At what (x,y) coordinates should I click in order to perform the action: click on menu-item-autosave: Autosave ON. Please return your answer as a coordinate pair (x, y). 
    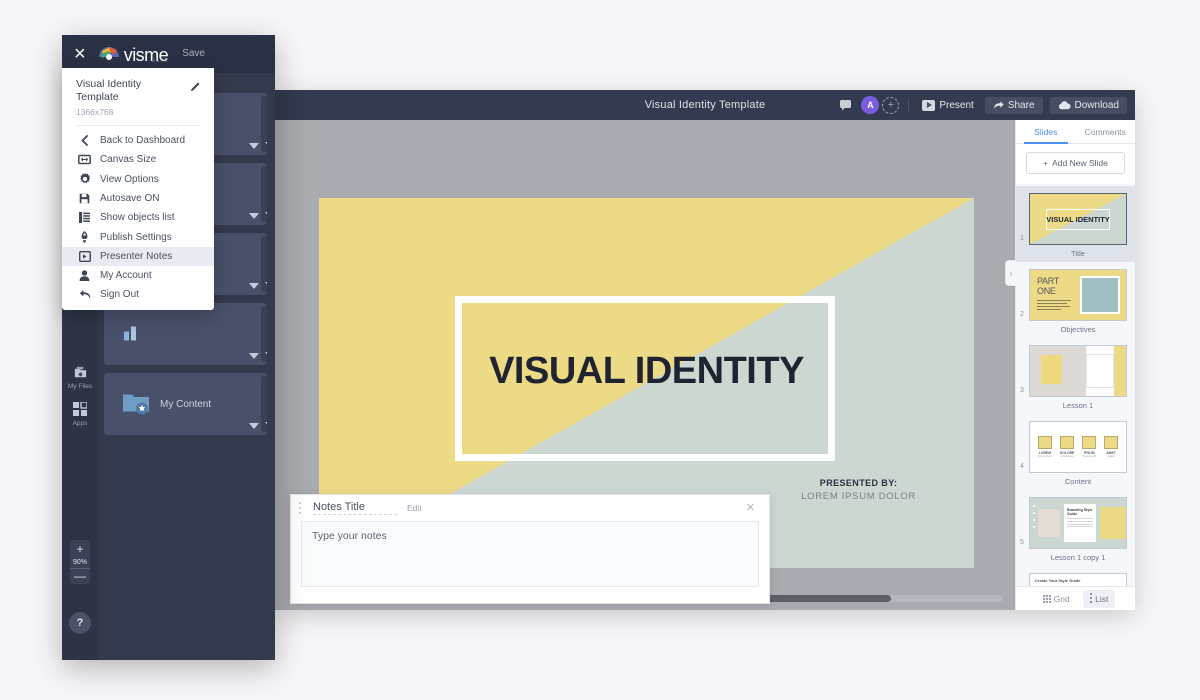
    Looking at the image, I should click on (138, 198).